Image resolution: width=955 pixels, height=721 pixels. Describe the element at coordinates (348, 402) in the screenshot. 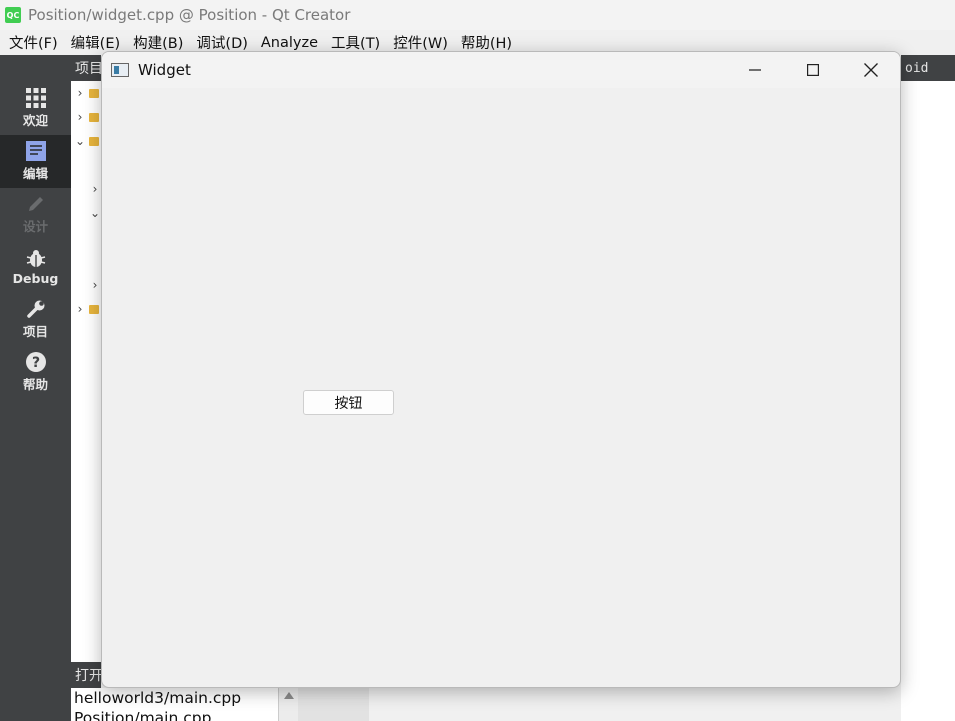

I see `push-button: 按钮` at that location.